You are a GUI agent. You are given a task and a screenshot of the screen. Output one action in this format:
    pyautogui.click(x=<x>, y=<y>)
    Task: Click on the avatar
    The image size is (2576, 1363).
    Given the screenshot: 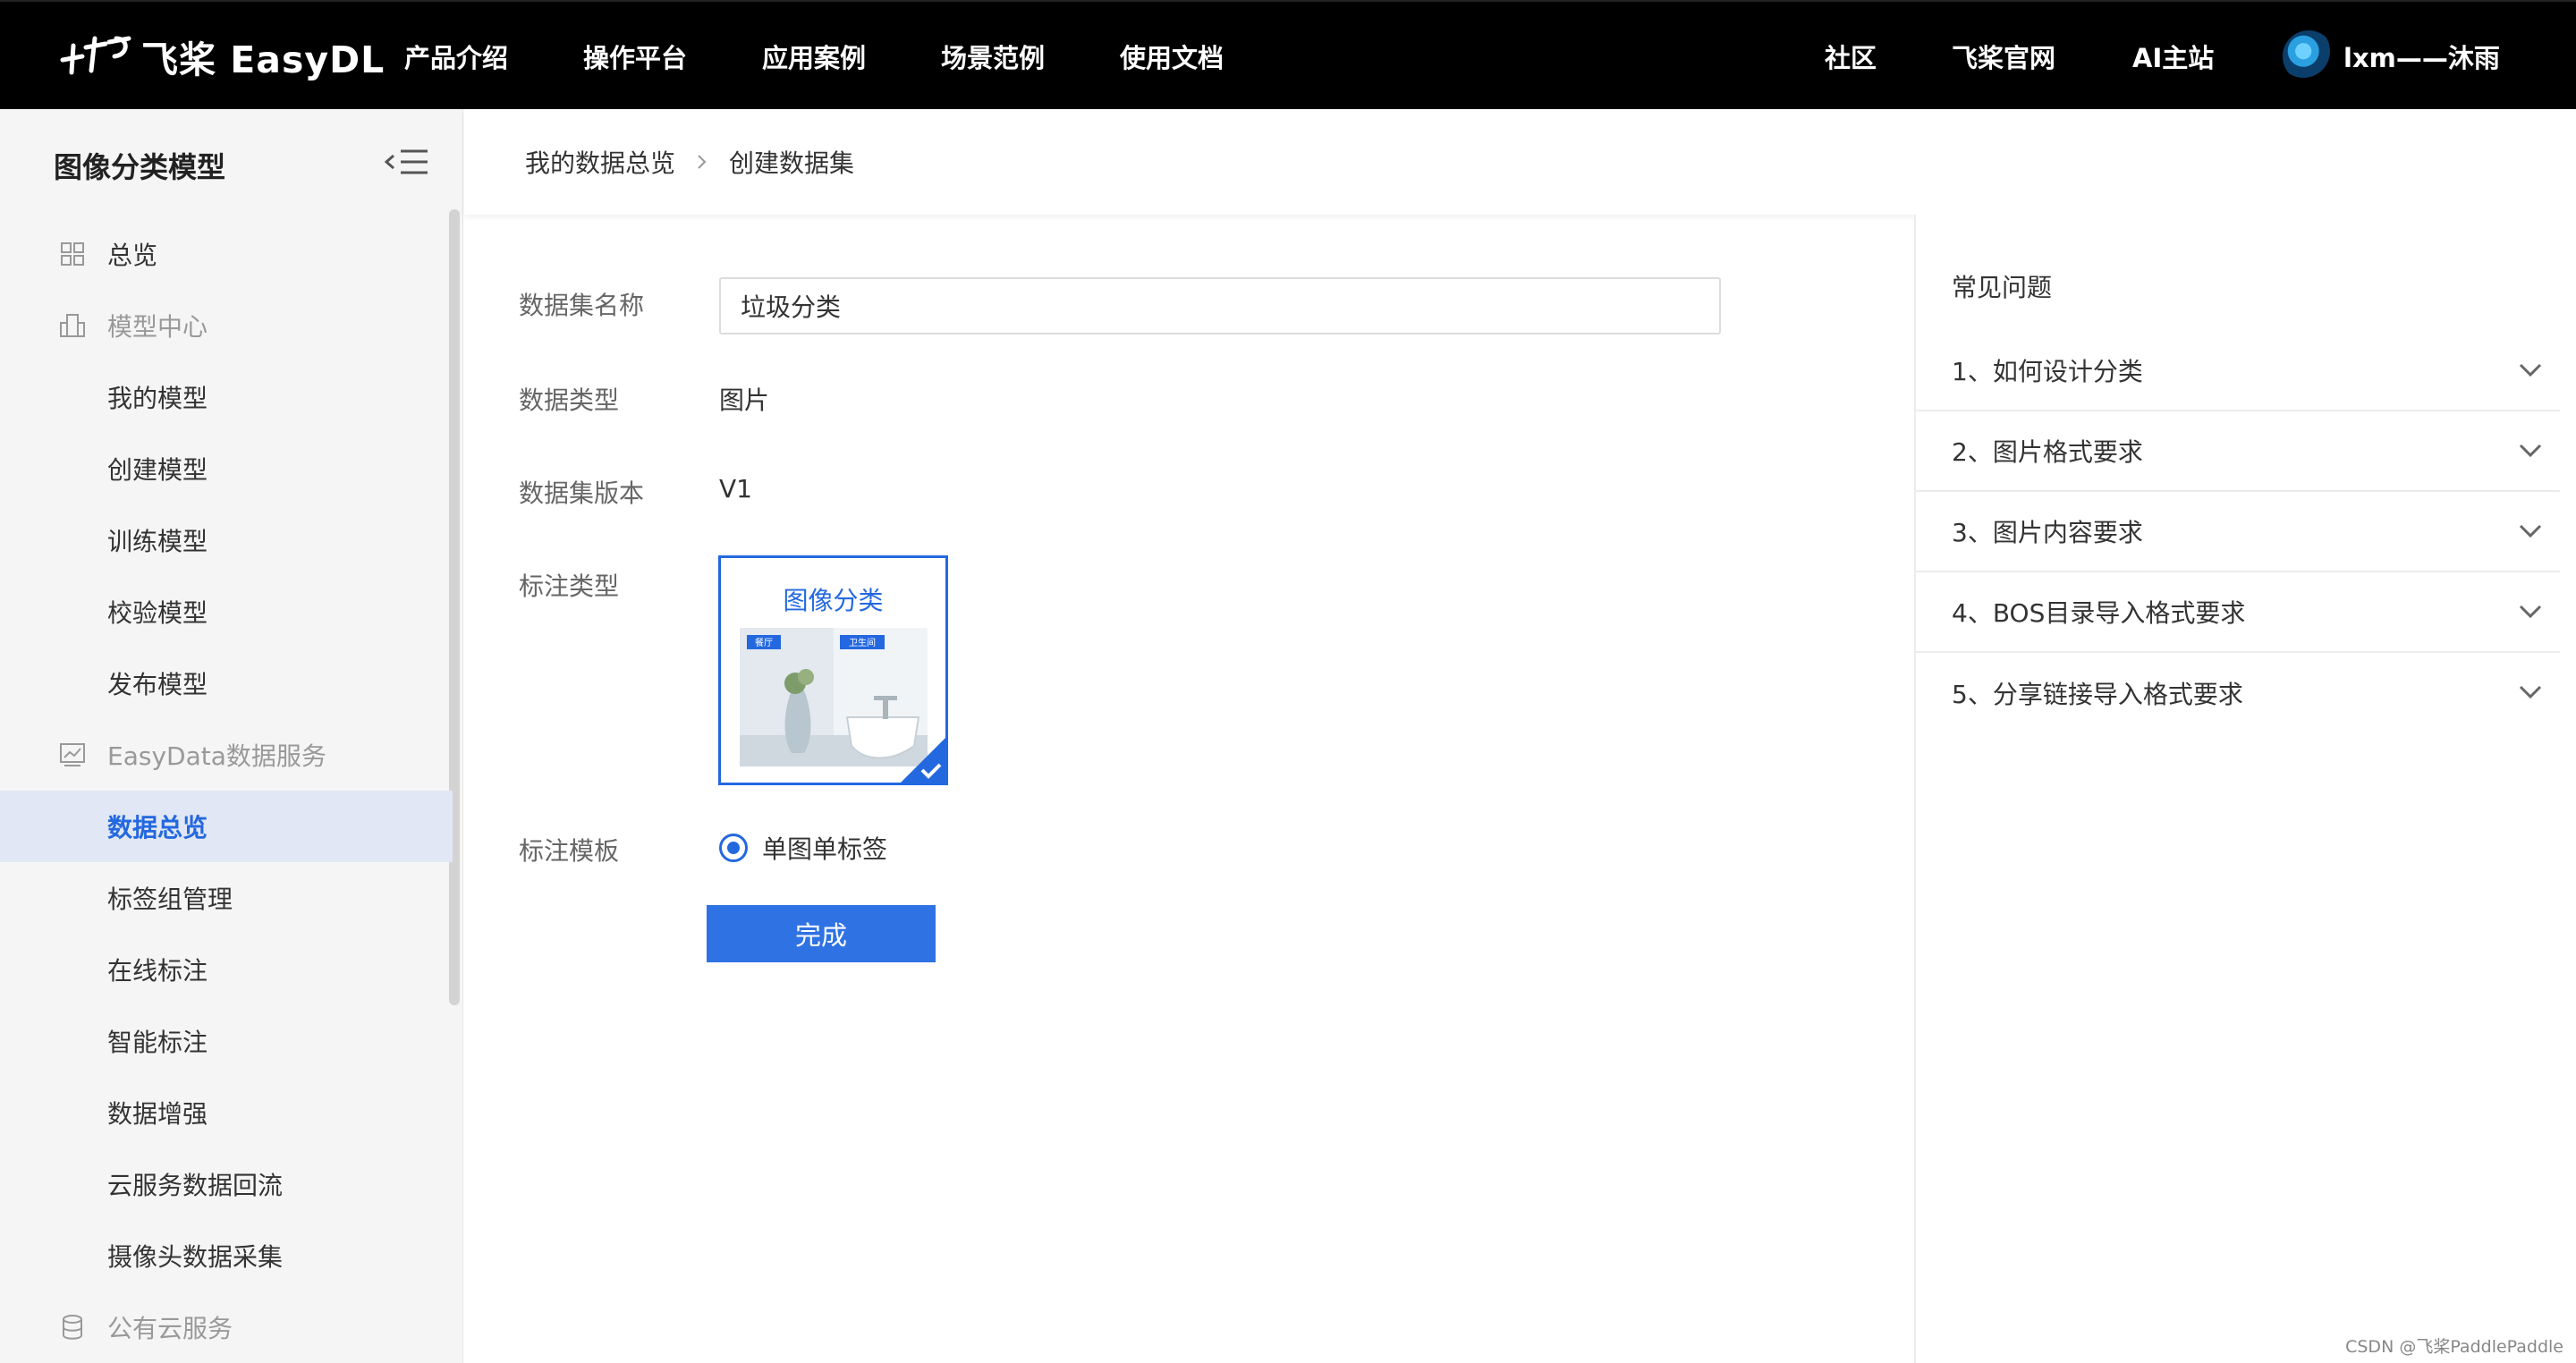 What is the action you would take?
    pyautogui.click(x=2308, y=56)
    